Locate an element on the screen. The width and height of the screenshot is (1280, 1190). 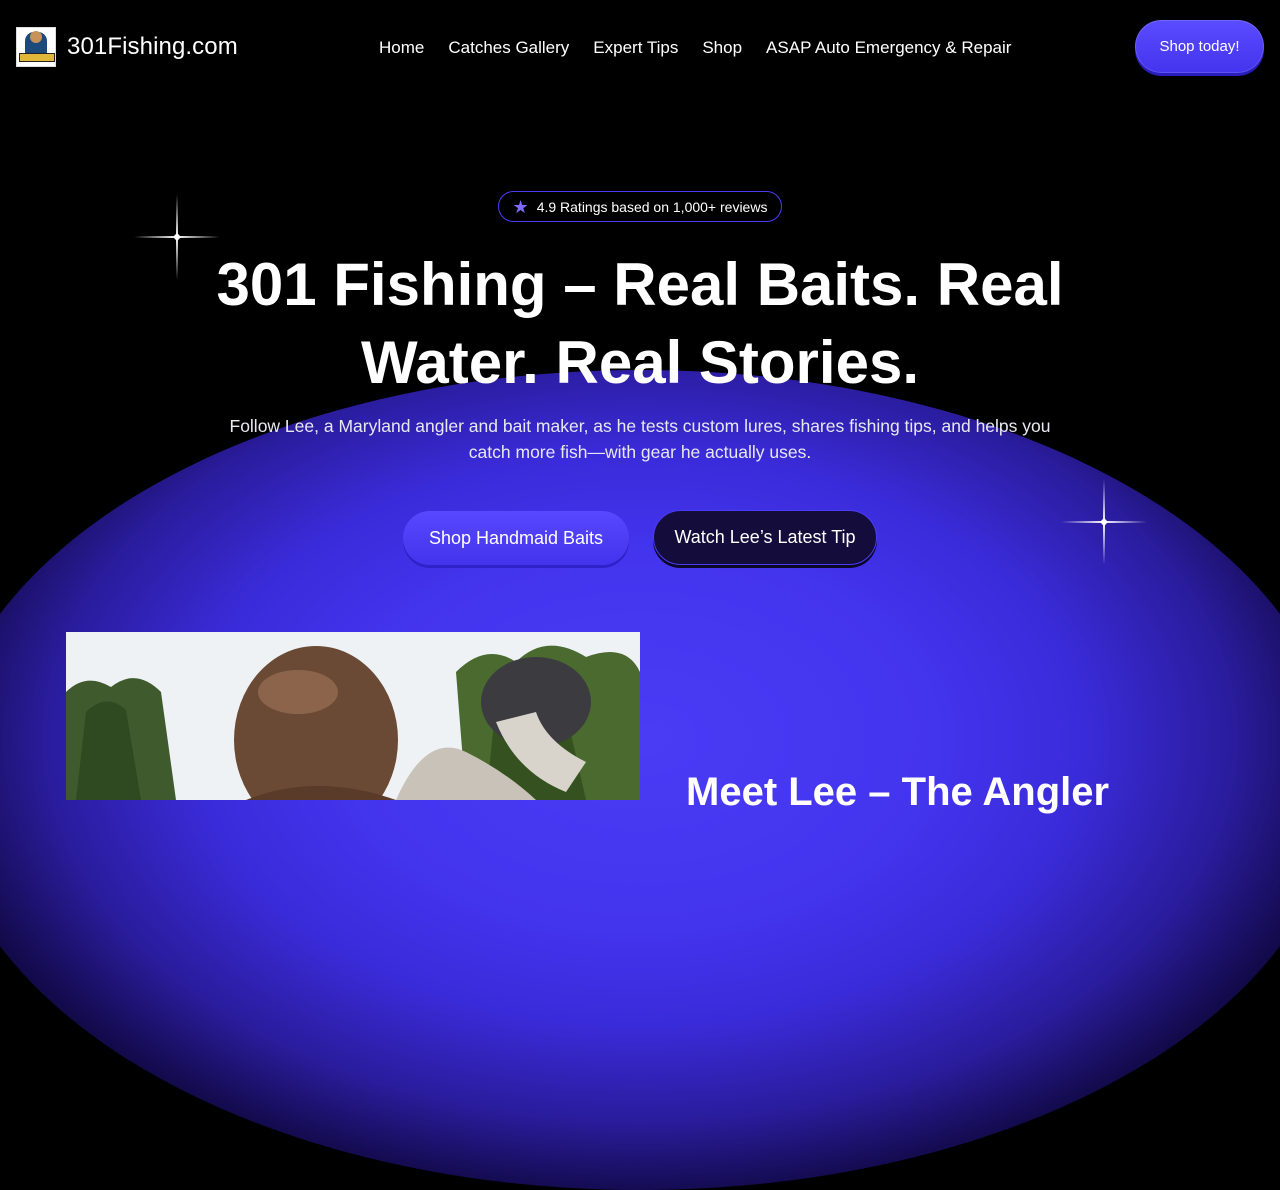
nav-expert-tips: Expert Tips is located at coordinates (635, 48).